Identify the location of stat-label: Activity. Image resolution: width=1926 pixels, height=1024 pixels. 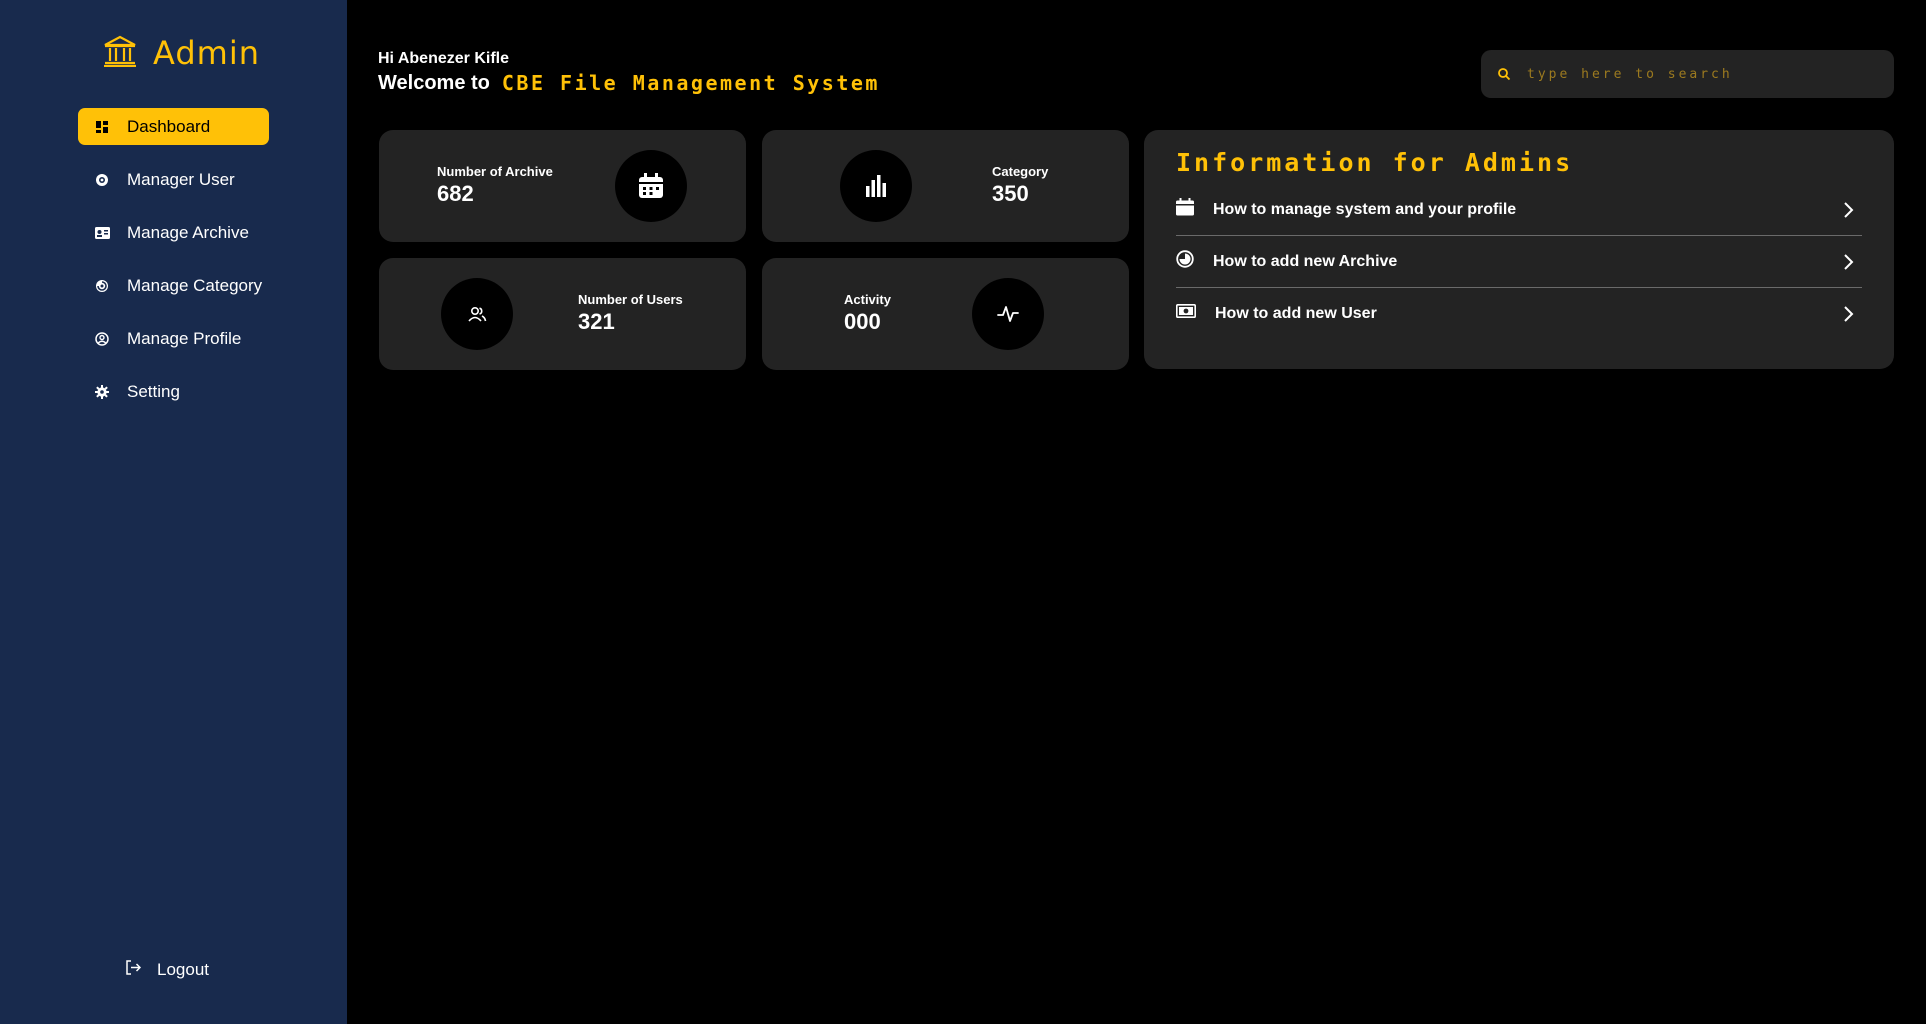
(867, 299).